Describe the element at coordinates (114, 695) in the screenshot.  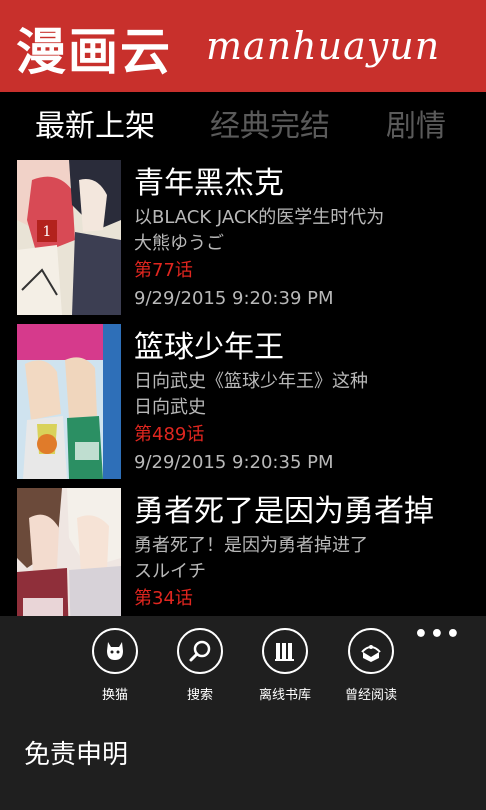
I see `switch-cat-label: 换猫` at that location.